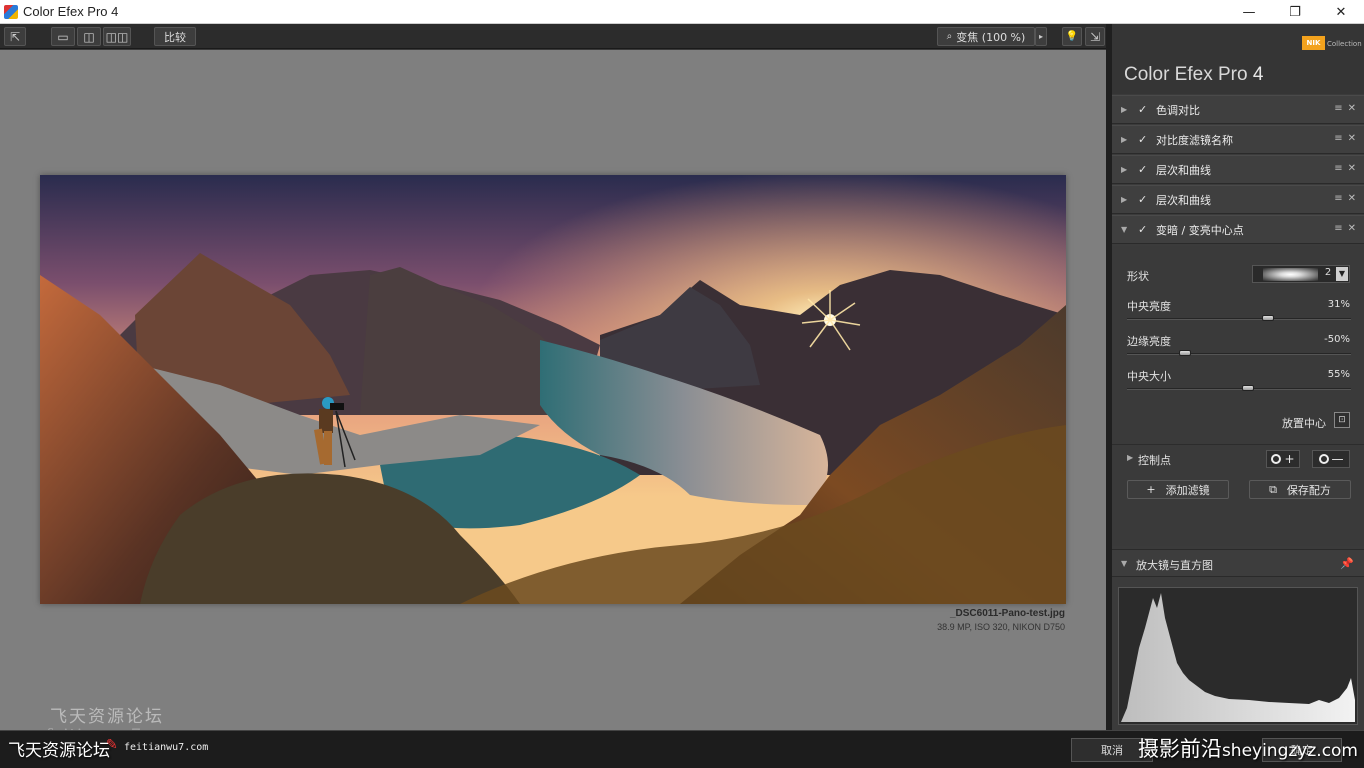  I want to click on watermark-right: 摄影前沿sheyingzyz.com, so click(1248, 748).